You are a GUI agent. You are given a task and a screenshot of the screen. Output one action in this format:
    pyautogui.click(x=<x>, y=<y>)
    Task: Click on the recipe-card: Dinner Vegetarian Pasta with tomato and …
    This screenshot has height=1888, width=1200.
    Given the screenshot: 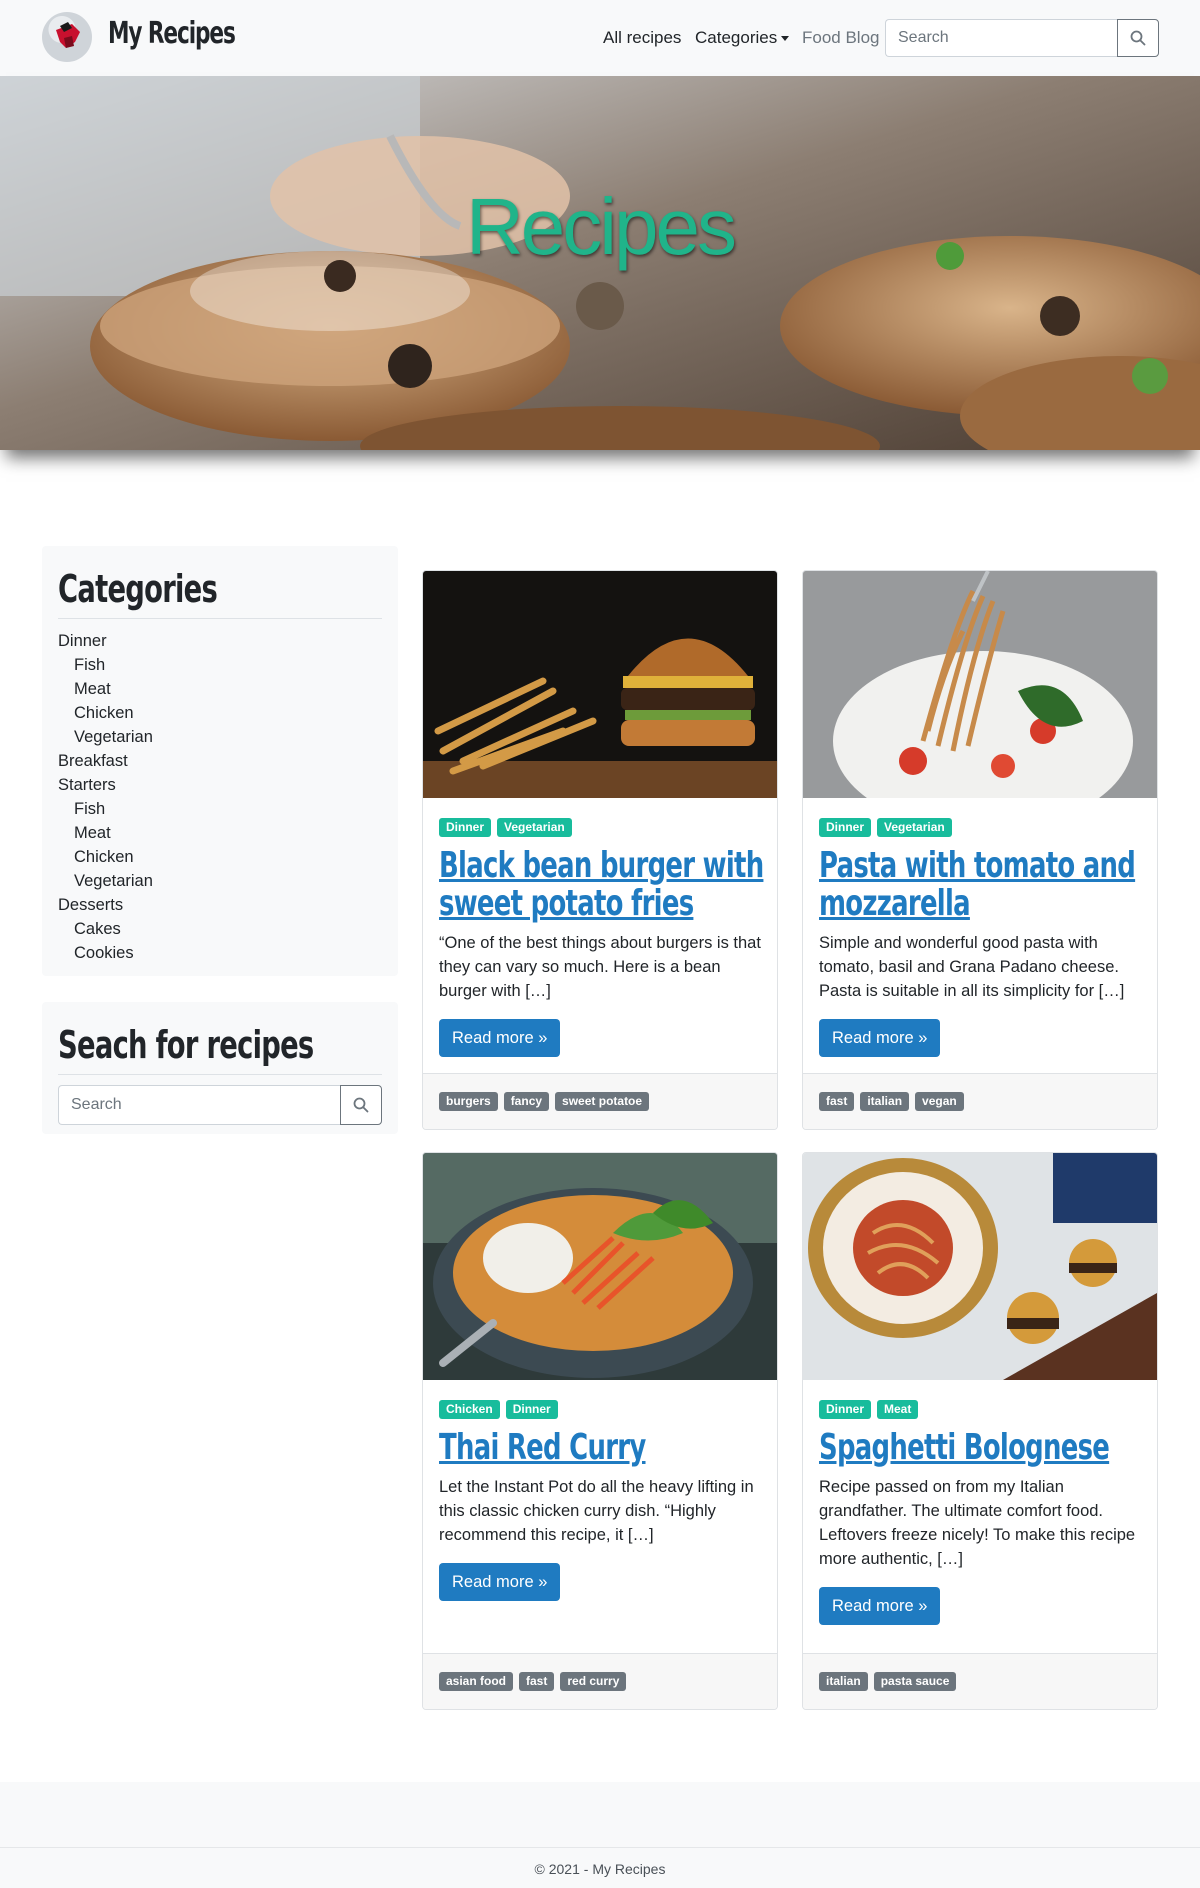 What is the action you would take?
    pyautogui.click(x=980, y=850)
    